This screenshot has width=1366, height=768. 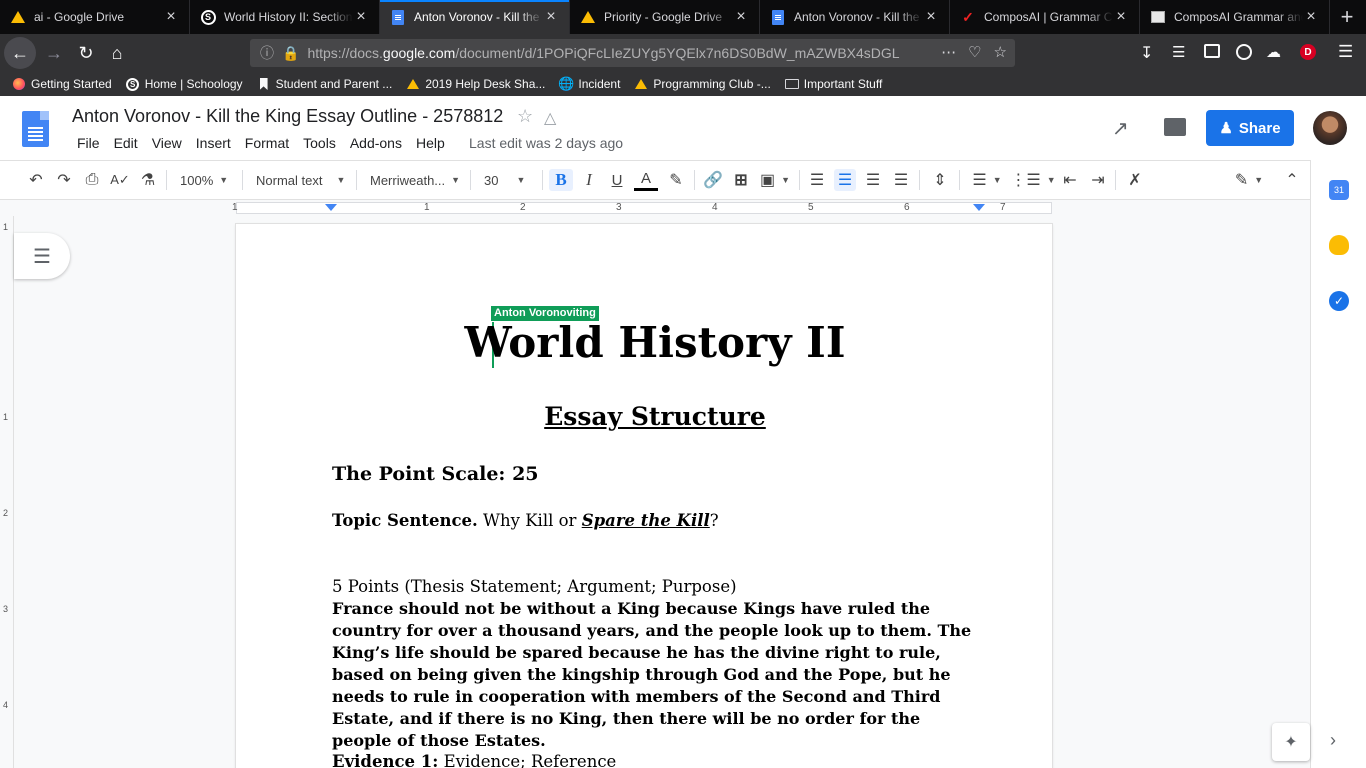 What do you see at coordinates (817, 180) in the screenshot?
I see `align-left-icon: ☰` at bounding box center [817, 180].